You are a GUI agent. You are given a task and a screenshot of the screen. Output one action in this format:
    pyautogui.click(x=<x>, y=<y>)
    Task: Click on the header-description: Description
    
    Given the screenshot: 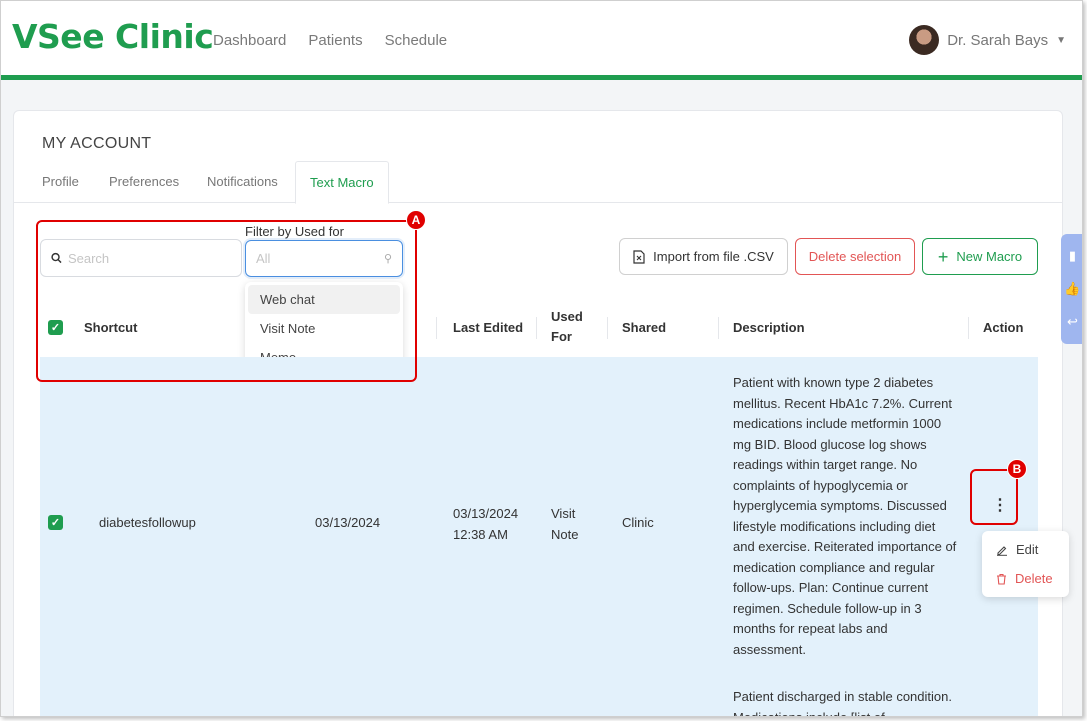 What is the action you would take?
    pyautogui.click(x=769, y=327)
    